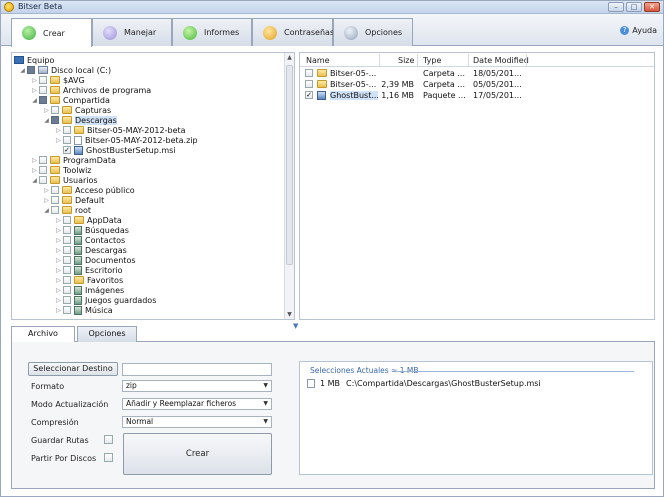 The image size is (664, 497). What do you see at coordinates (212, 32) in the screenshot?
I see `tab-informes: Informes` at bounding box center [212, 32].